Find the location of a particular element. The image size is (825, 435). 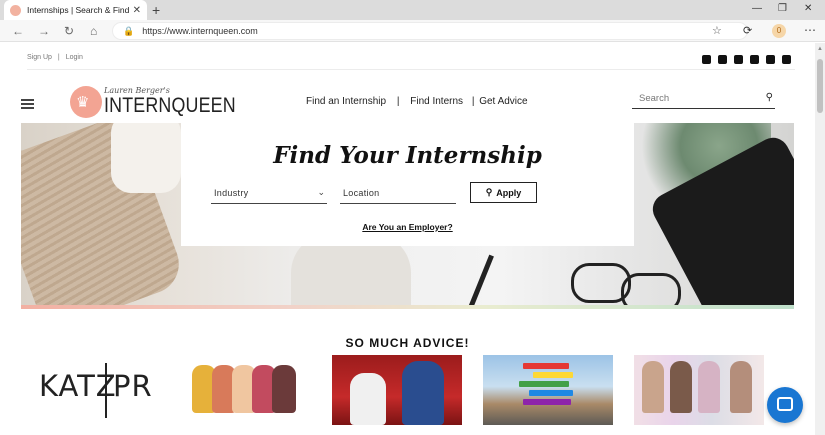

hero-title: Find Your Internship is located at coordinates (407, 155).